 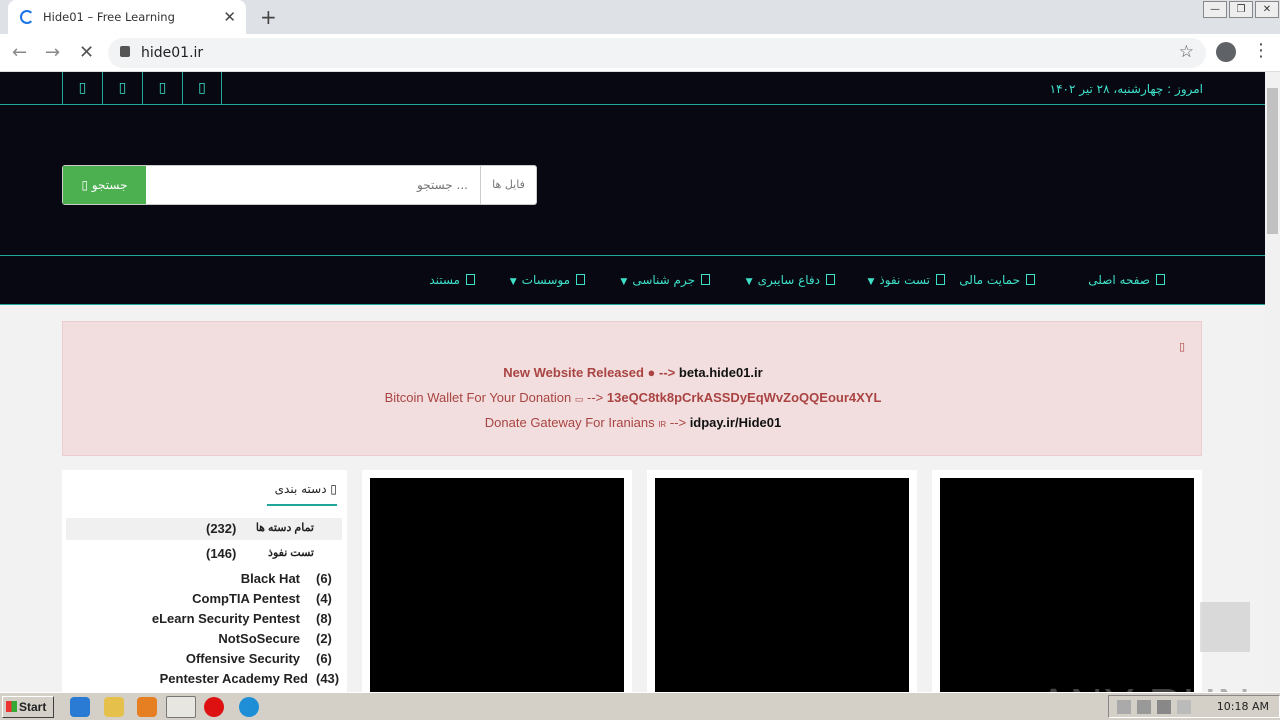 What do you see at coordinates (246, 598) in the screenshot?
I see `category-label: CompTIA Pentest` at bounding box center [246, 598].